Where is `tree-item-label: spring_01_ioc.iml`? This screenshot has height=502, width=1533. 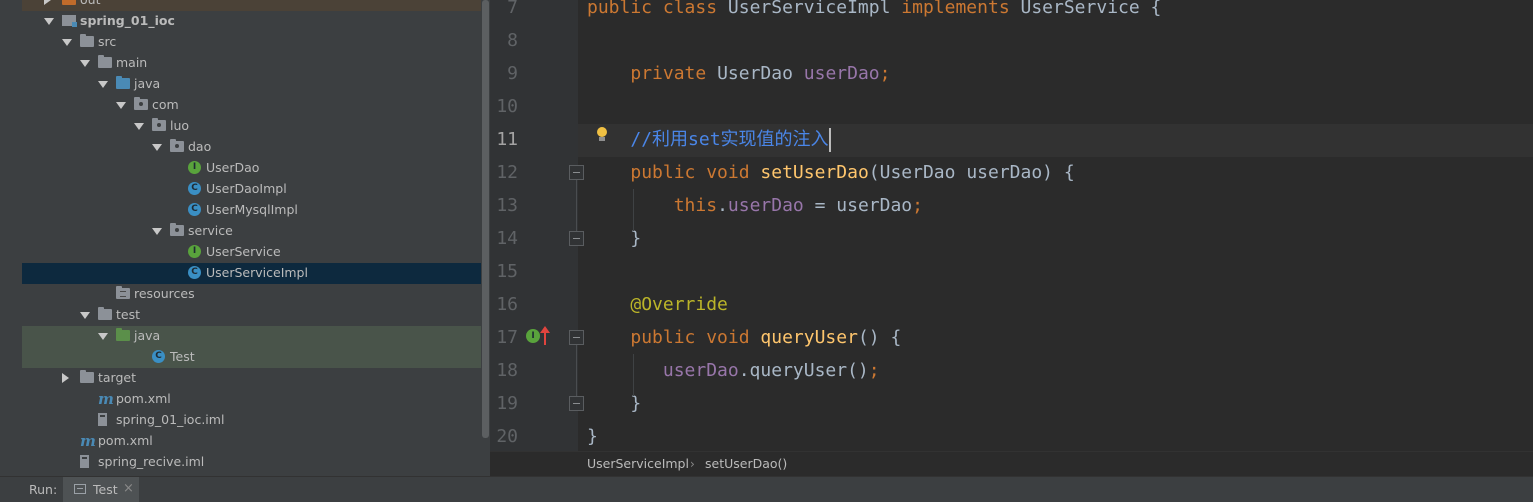 tree-item-label: spring_01_ioc.iml is located at coordinates (170, 419).